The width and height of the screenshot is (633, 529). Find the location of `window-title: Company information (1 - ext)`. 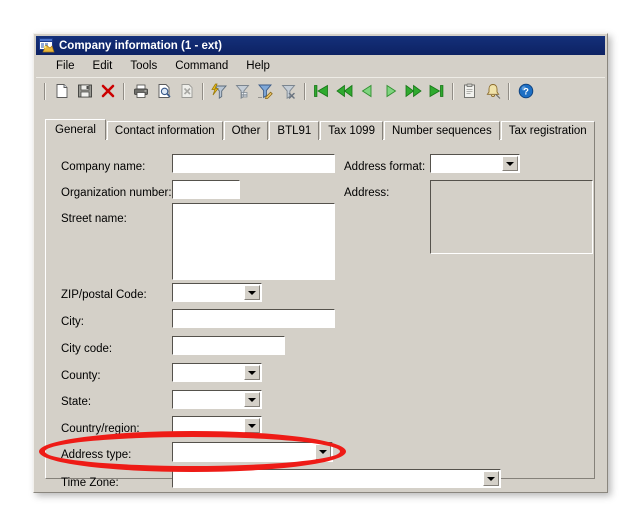

window-title: Company information (1 - ext) is located at coordinates (140, 45).